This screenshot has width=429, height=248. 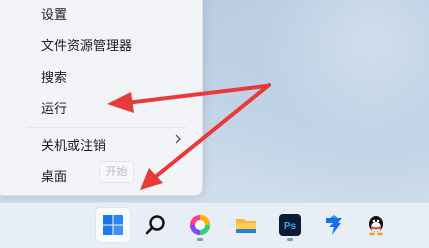 I want to click on taskbar-photoshop: Ps, so click(x=290, y=225).